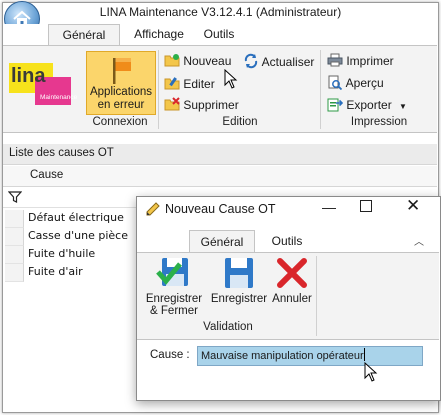 The image size is (441, 415). I want to click on collapse-ribbon-icon: ︿, so click(419, 240).